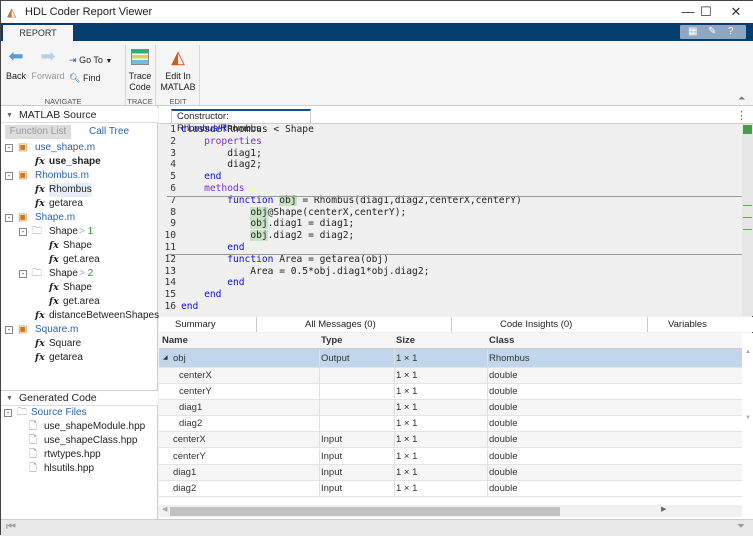  What do you see at coordinates (450, 283) in the screenshot?
I see `code-line: 14 end` at bounding box center [450, 283].